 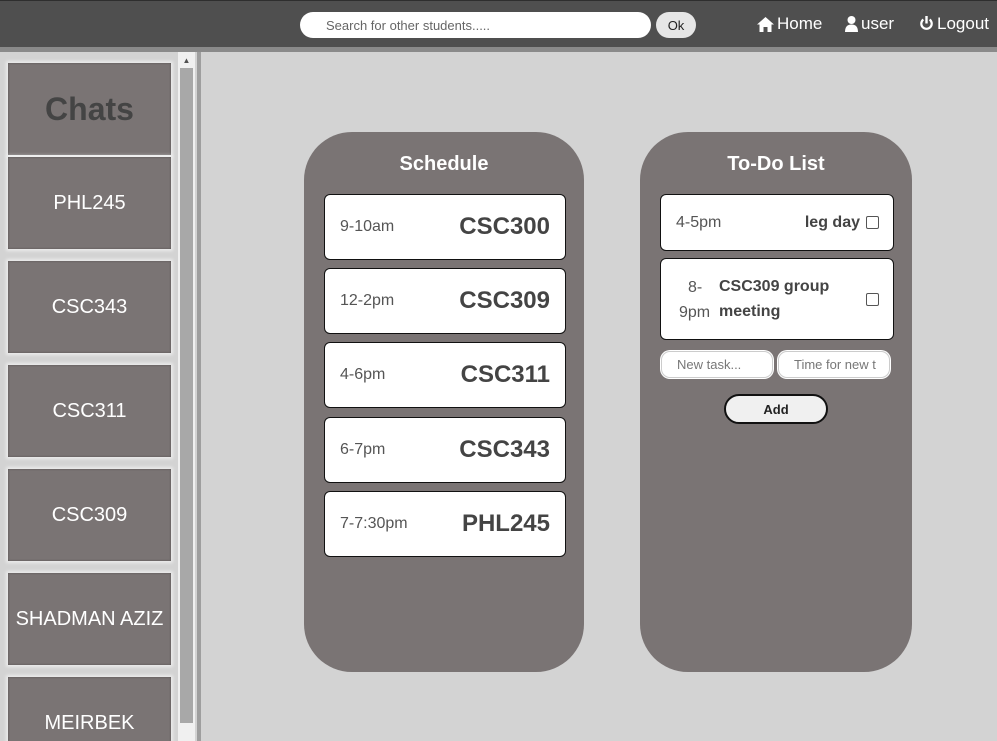 What do you see at coordinates (89, 709) in the screenshot?
I see `chat-item-meirbek: MEIRBEK` at bounding box center [89, 709].